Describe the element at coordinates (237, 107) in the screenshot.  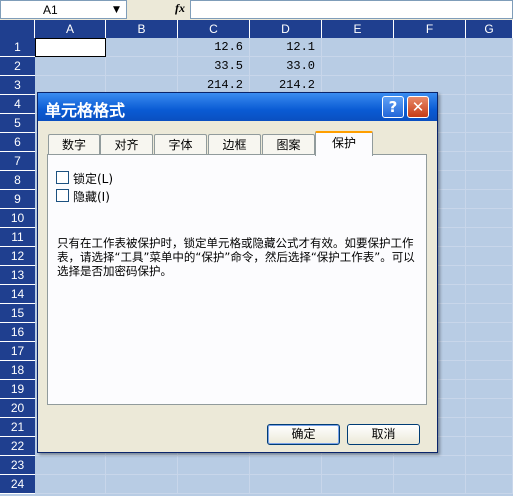
I see `dialog-titlebar: 单元格格式 ? ✕` at that location.